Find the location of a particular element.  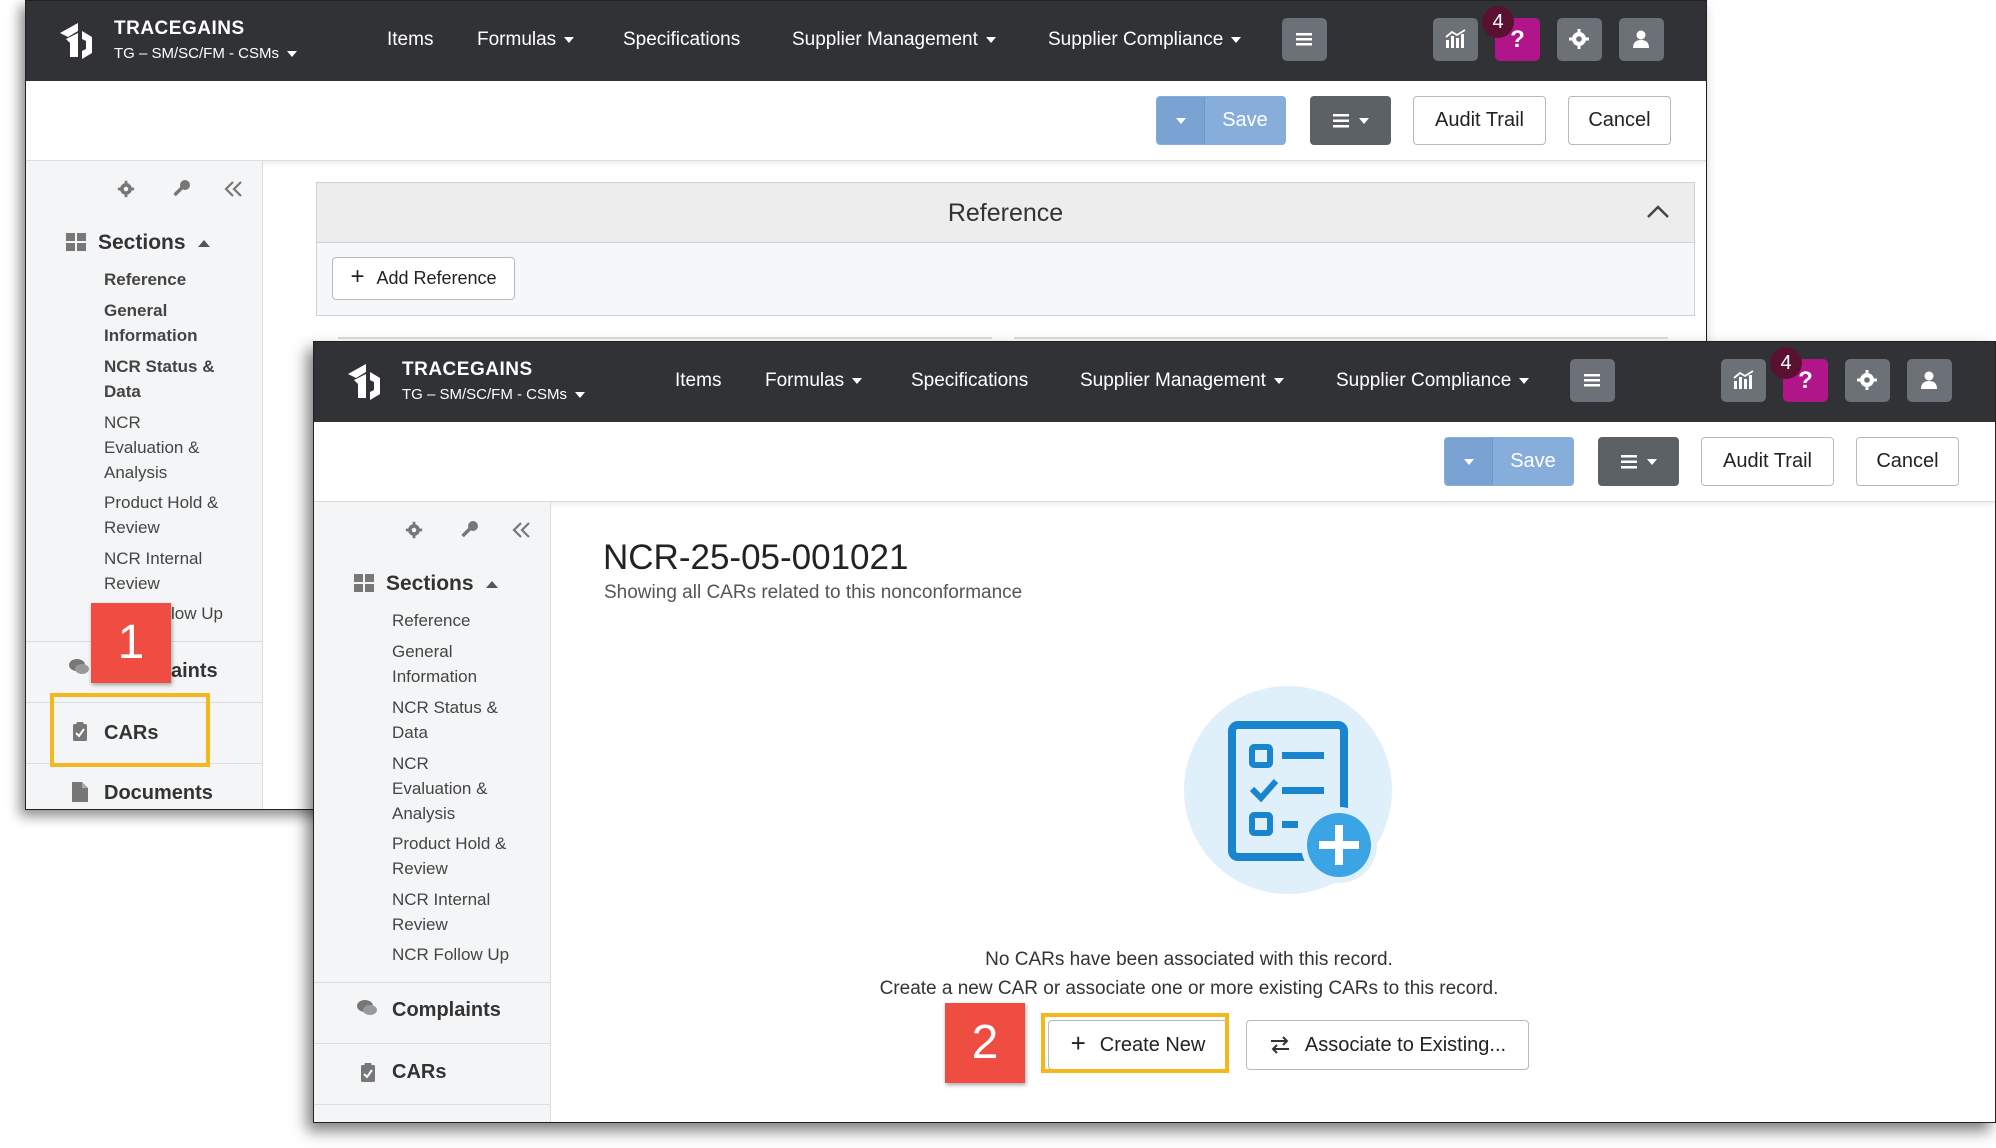

sidebar-documents: Documents is located at coordinates (158, 793).